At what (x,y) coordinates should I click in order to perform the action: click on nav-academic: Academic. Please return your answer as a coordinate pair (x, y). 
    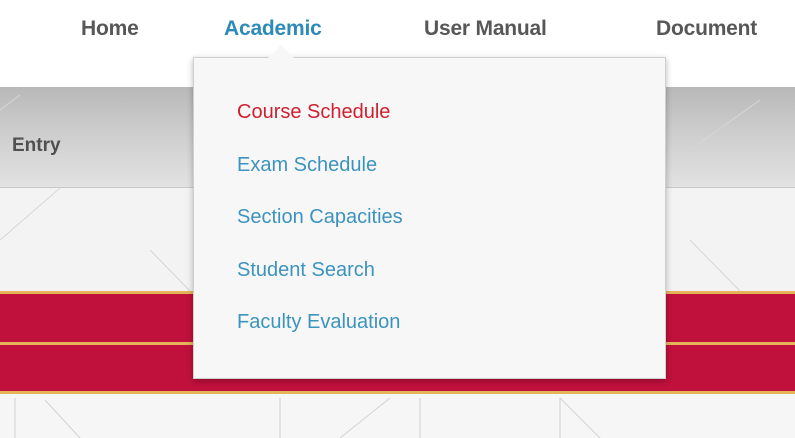
    Looking at the image, I should click on (273, 29).